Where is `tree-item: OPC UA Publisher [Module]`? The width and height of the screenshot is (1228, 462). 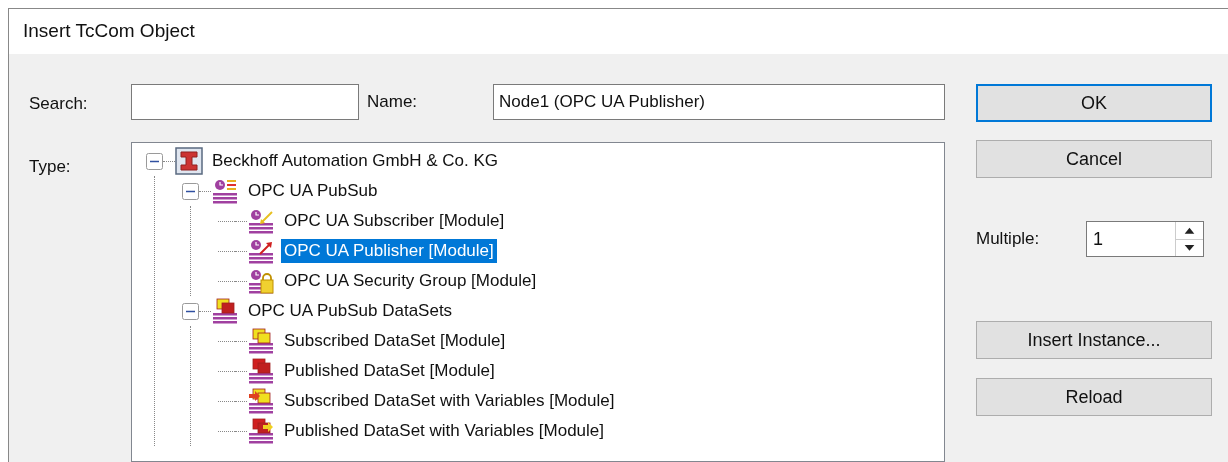
tree-item: OPC UA Publisher [Module] is located at coordinates (389, 251).